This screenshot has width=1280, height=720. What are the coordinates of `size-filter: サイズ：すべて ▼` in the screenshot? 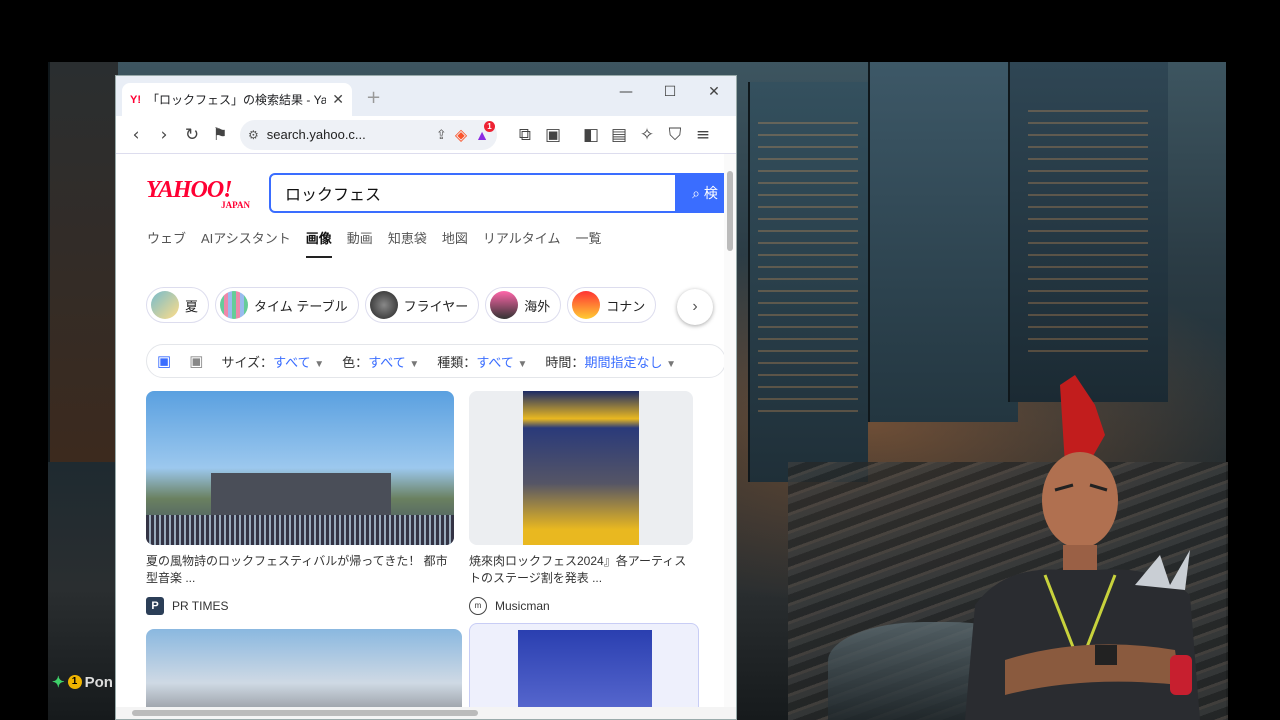 It's located at (272, 361).